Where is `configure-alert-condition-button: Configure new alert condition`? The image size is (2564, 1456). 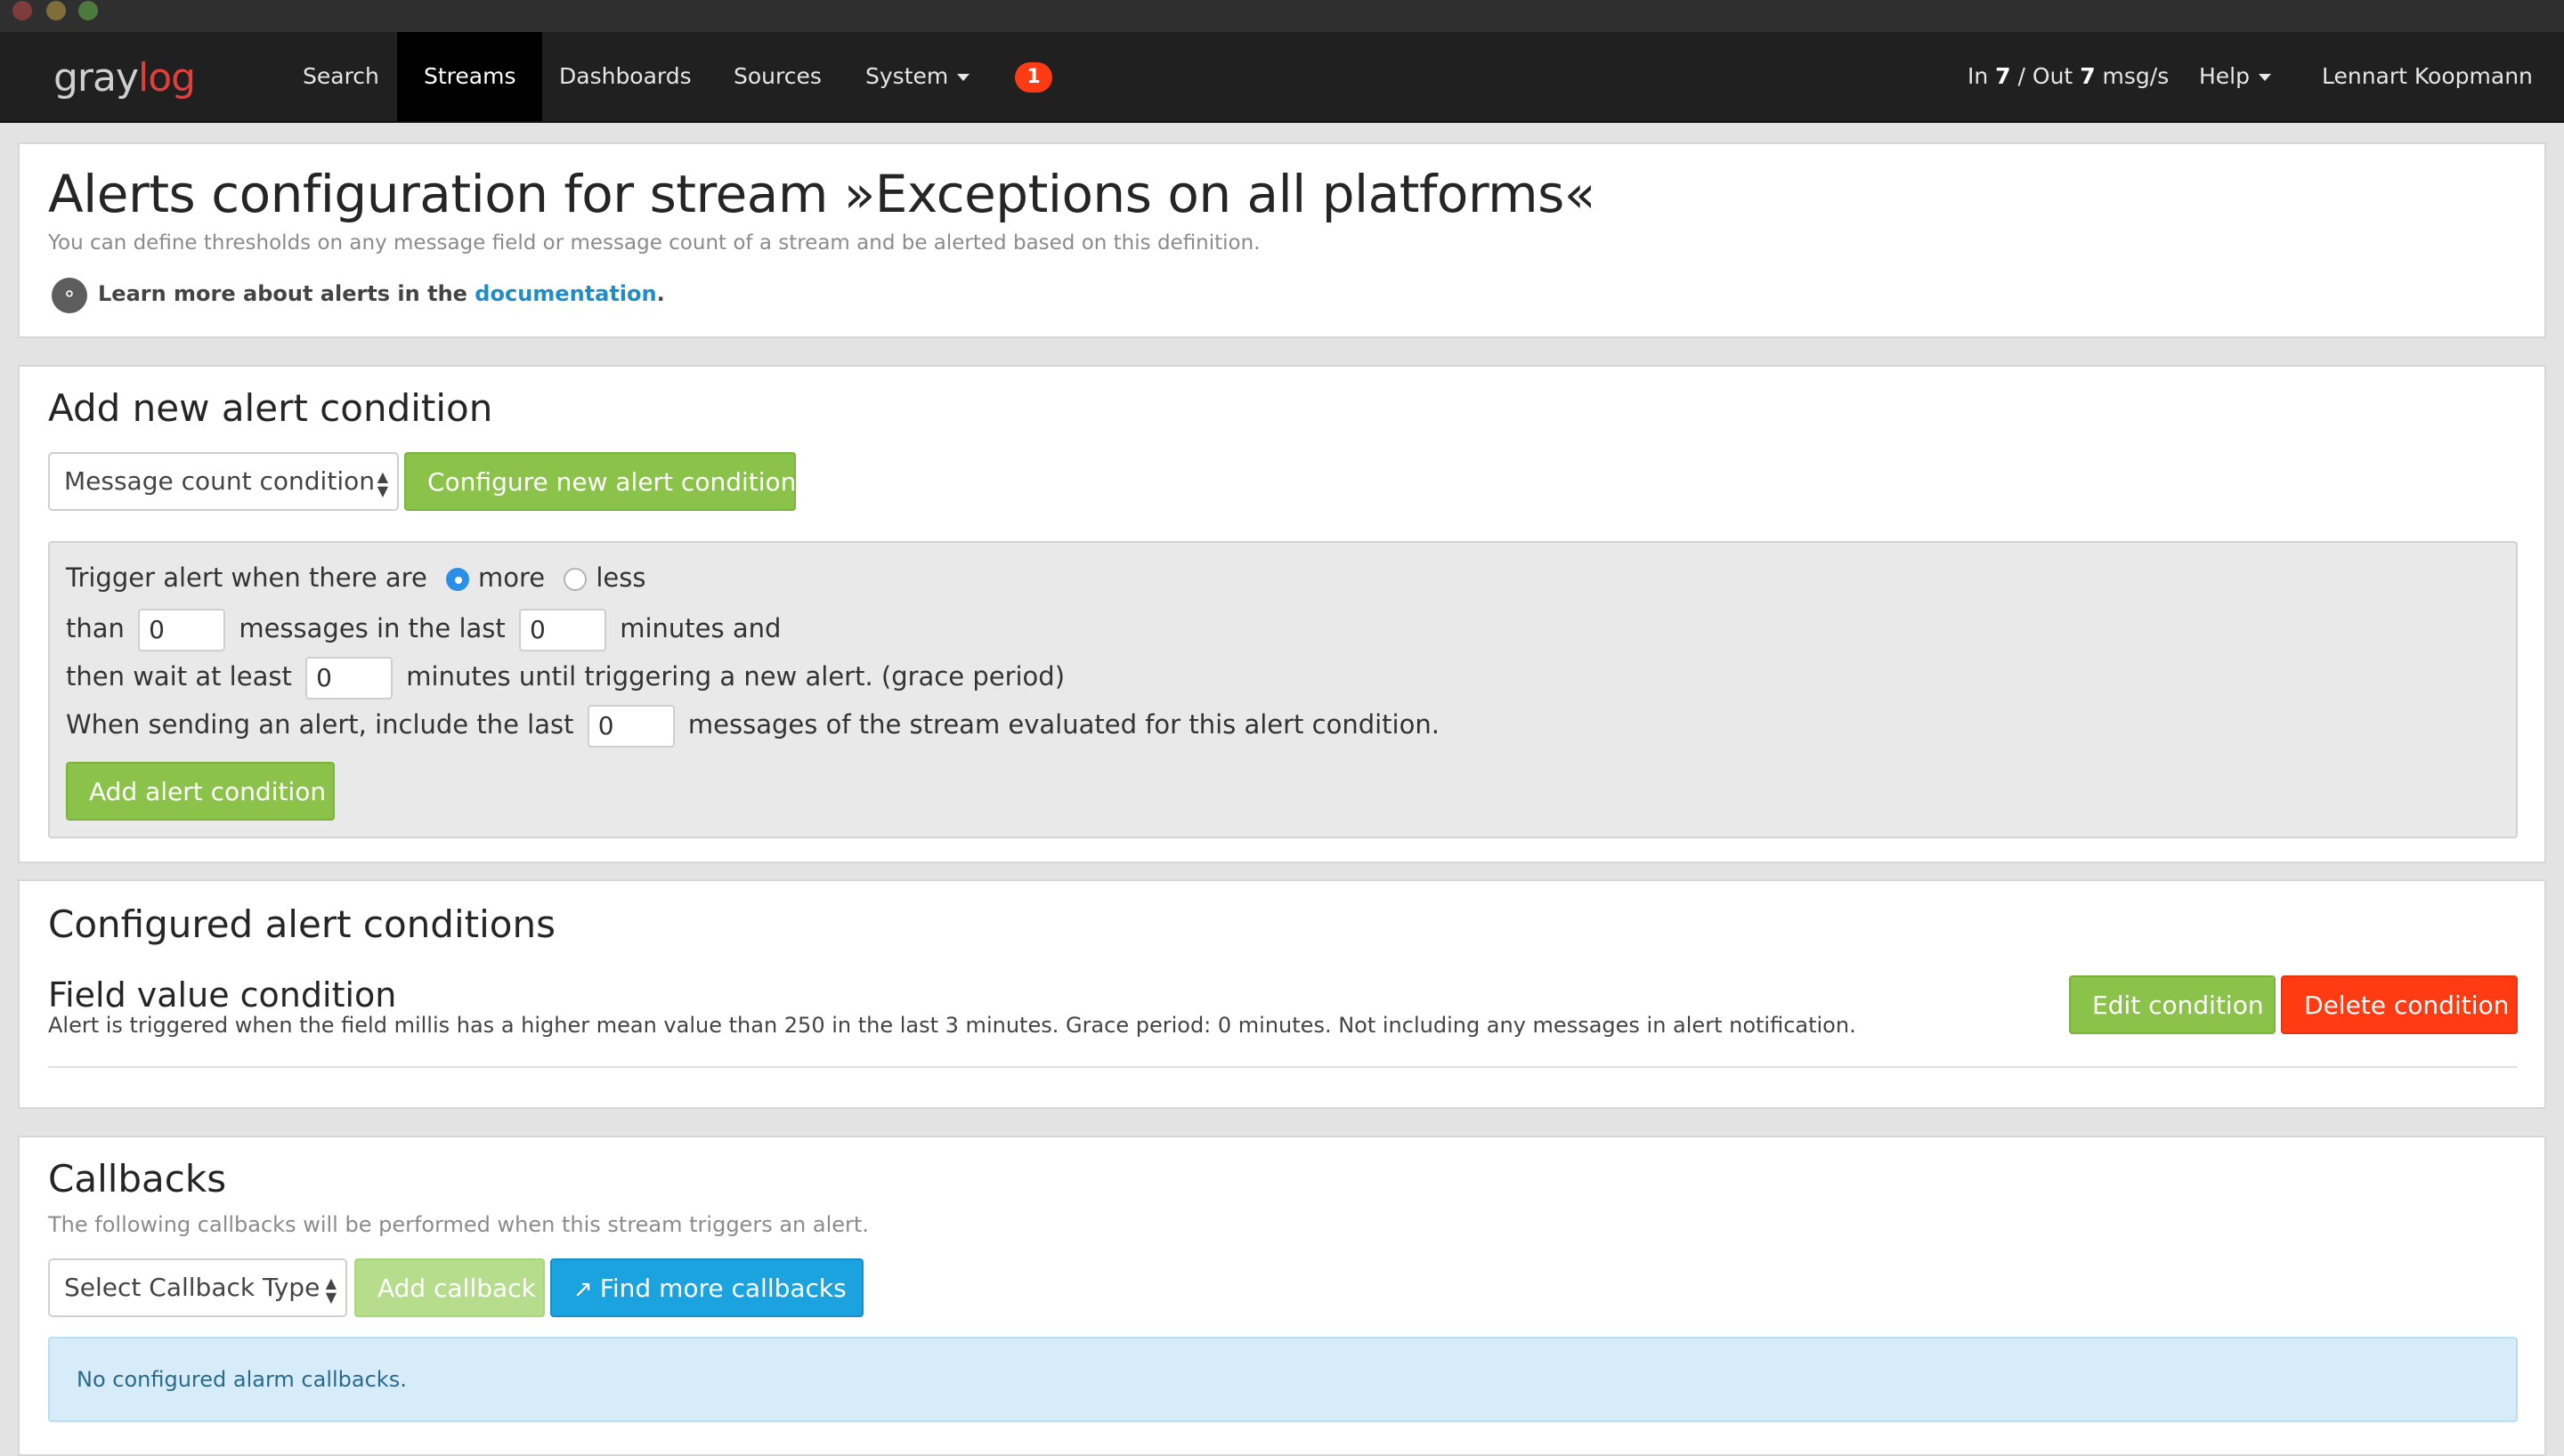
configure-alert-condition-button: Configure new alert condition is located at coordinates (600, 481).